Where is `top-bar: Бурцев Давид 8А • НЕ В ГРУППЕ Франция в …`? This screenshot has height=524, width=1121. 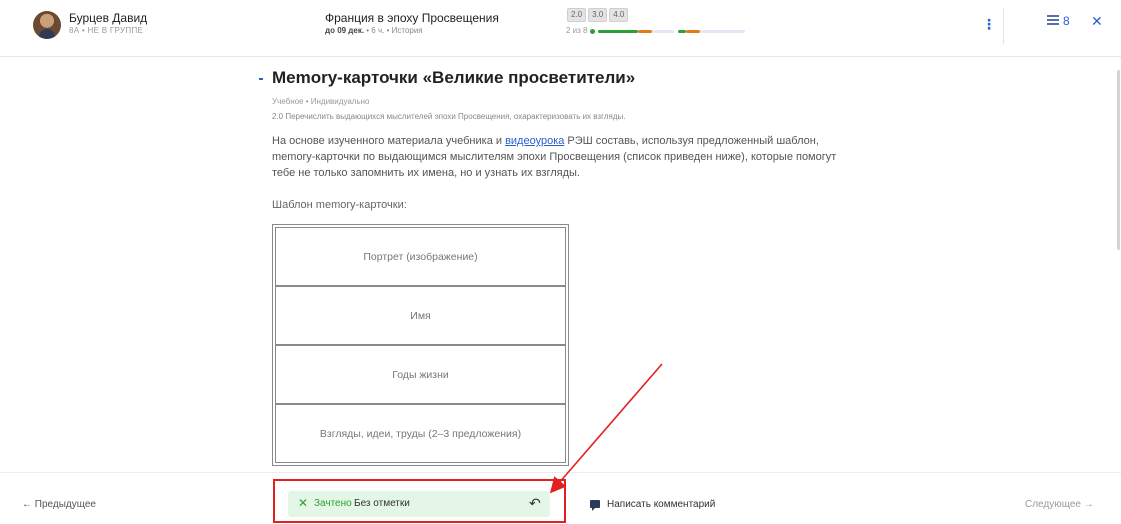 top-bar: Бурцев Давид 8А • НЕ В ГРУППЕ Франция в … is located at coordinates (560, 28).